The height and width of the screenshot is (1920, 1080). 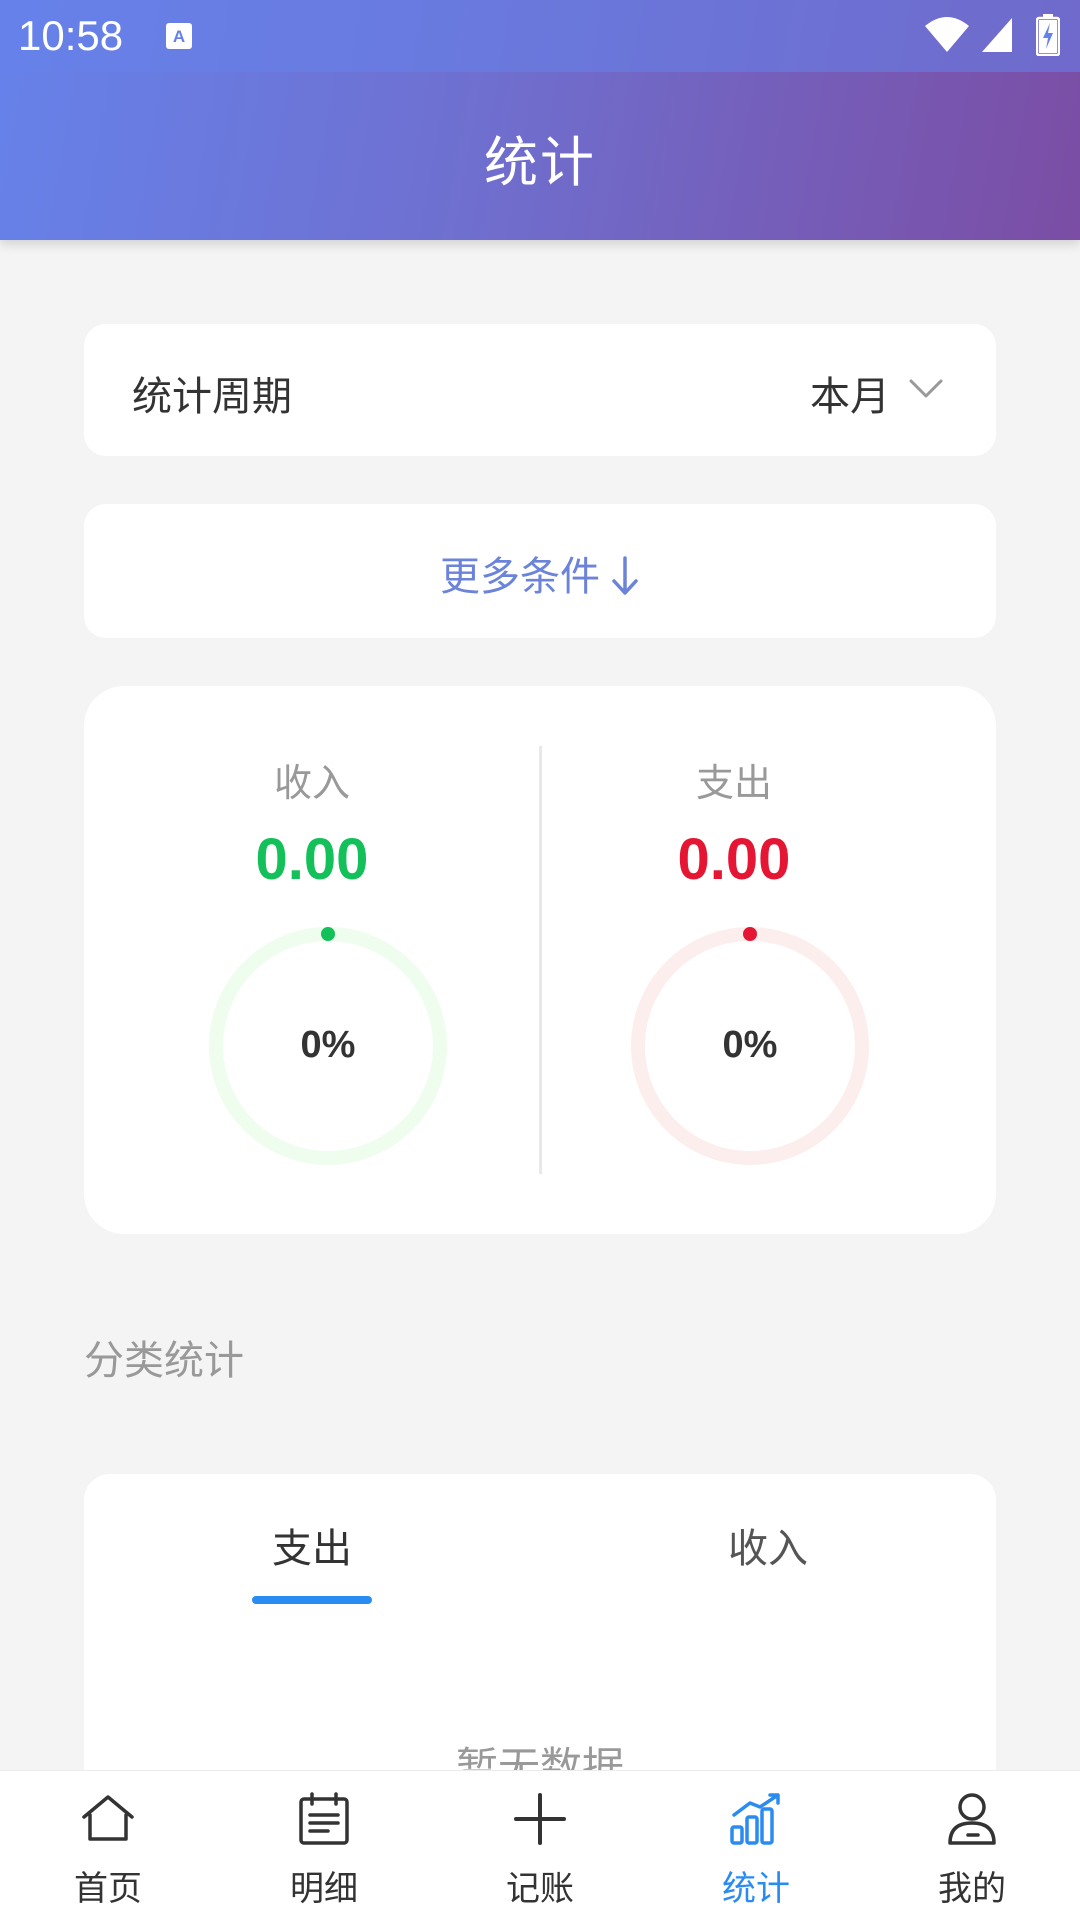 What do you see at coordinates (733, 783) in the screenshot?
I see `expense-label: 支出` at bounding box center [733, 783].